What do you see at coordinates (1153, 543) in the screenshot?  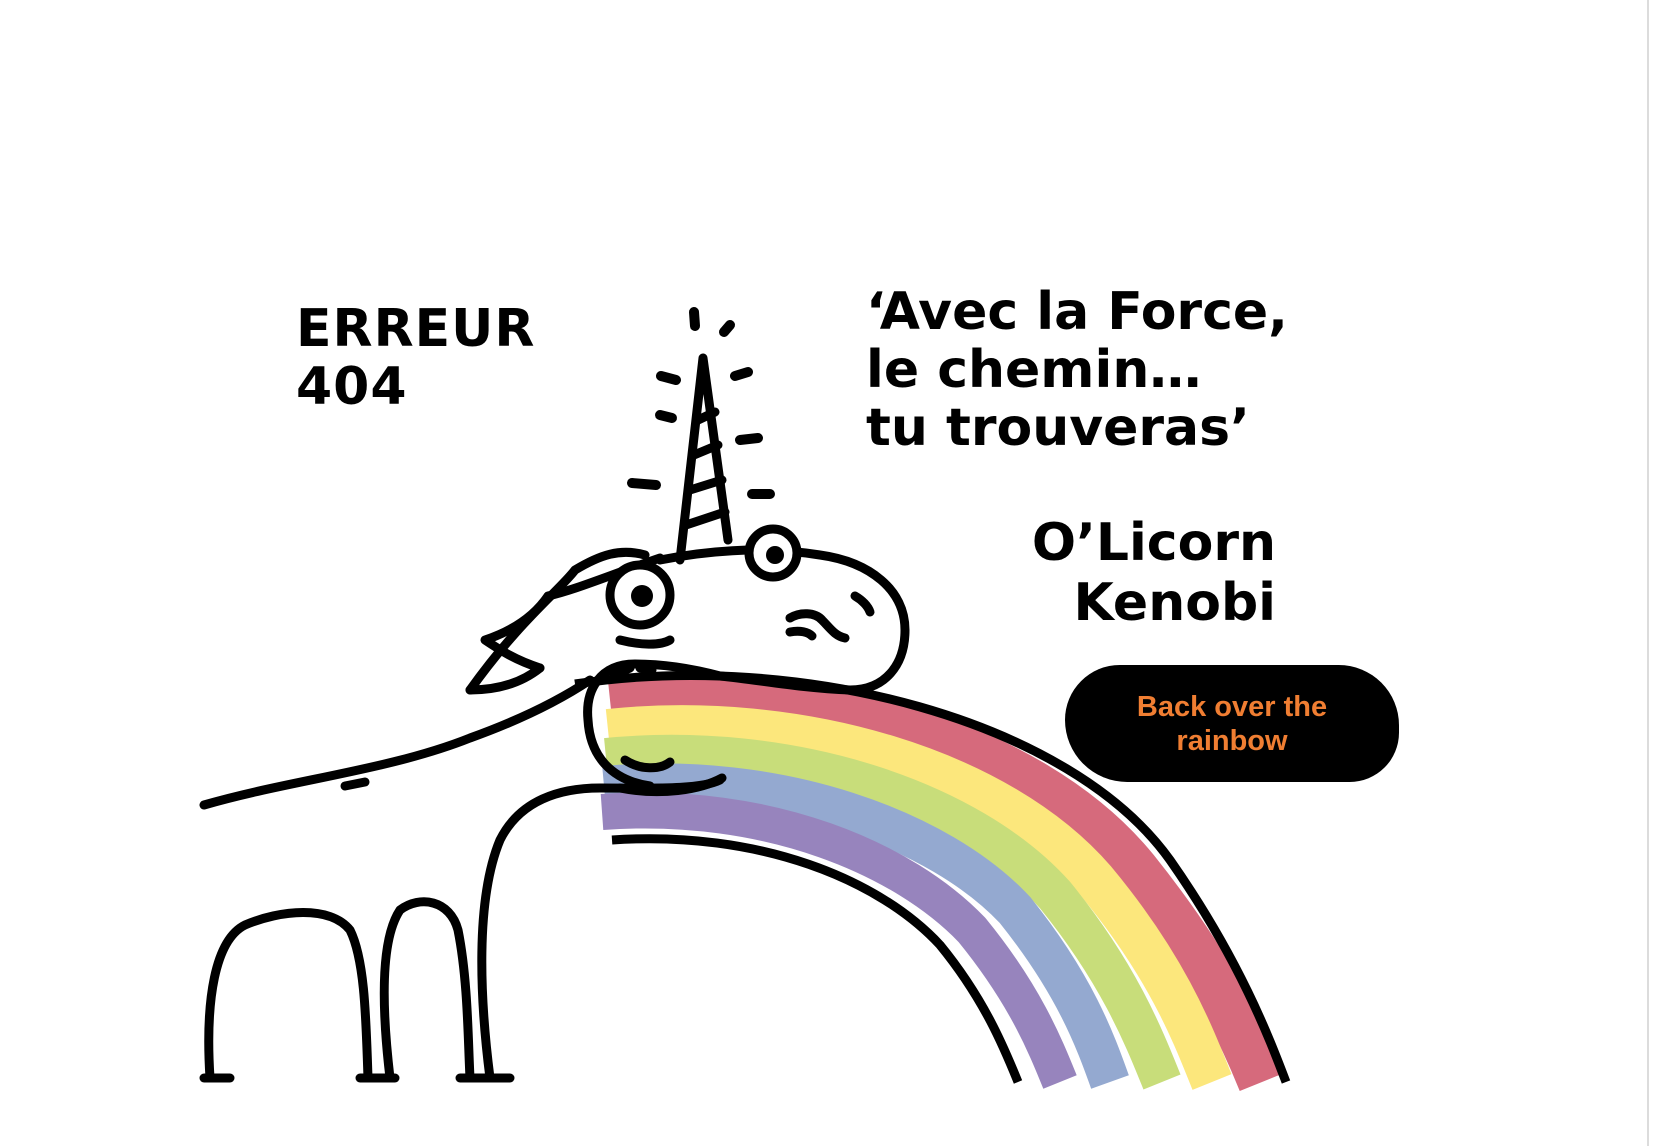 I see `author-line-1: O’Licorn` at bounding box center [1153, 543].